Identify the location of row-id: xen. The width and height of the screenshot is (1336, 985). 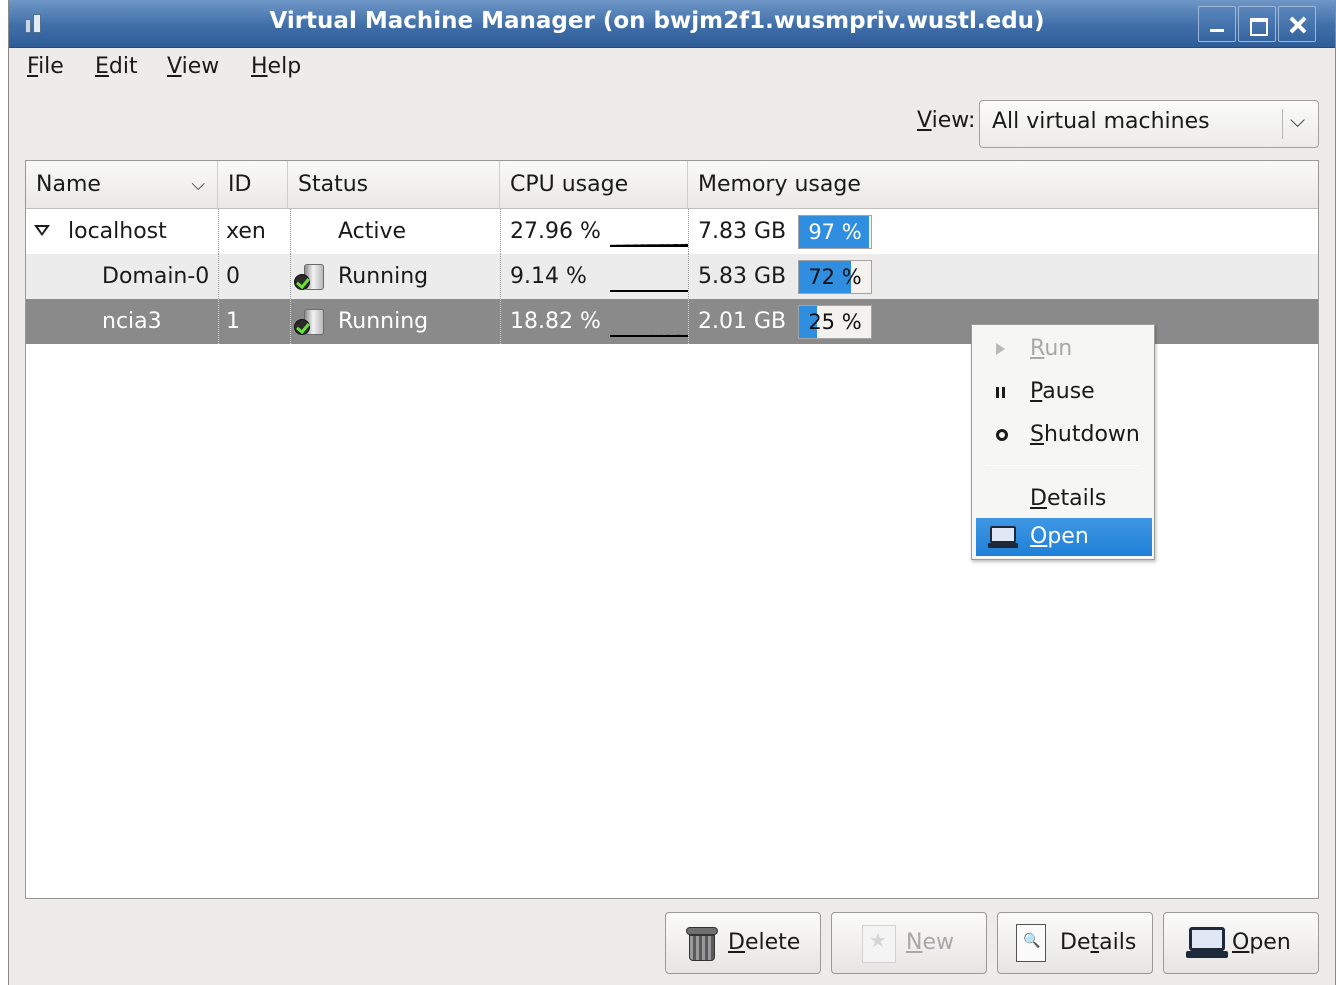
(246, 231).